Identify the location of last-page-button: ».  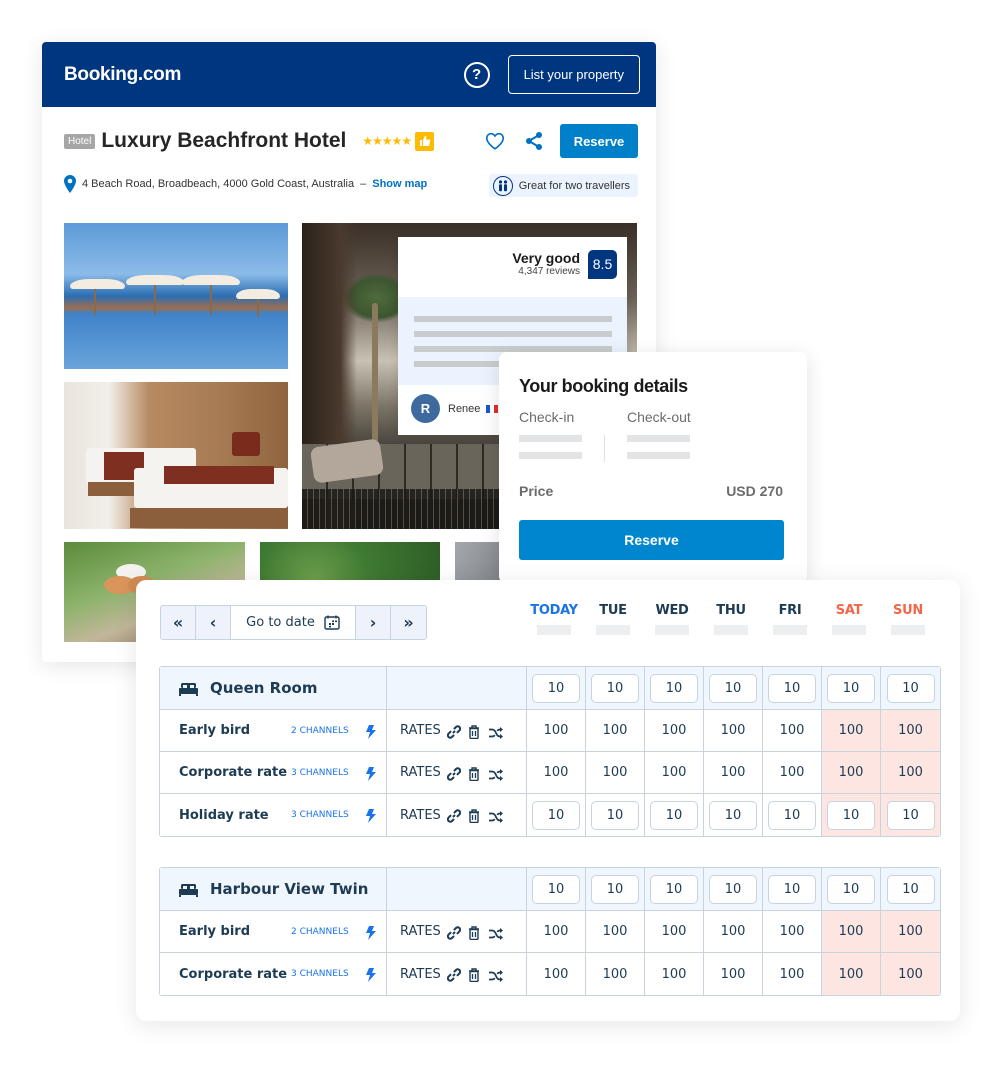
(408, 622).